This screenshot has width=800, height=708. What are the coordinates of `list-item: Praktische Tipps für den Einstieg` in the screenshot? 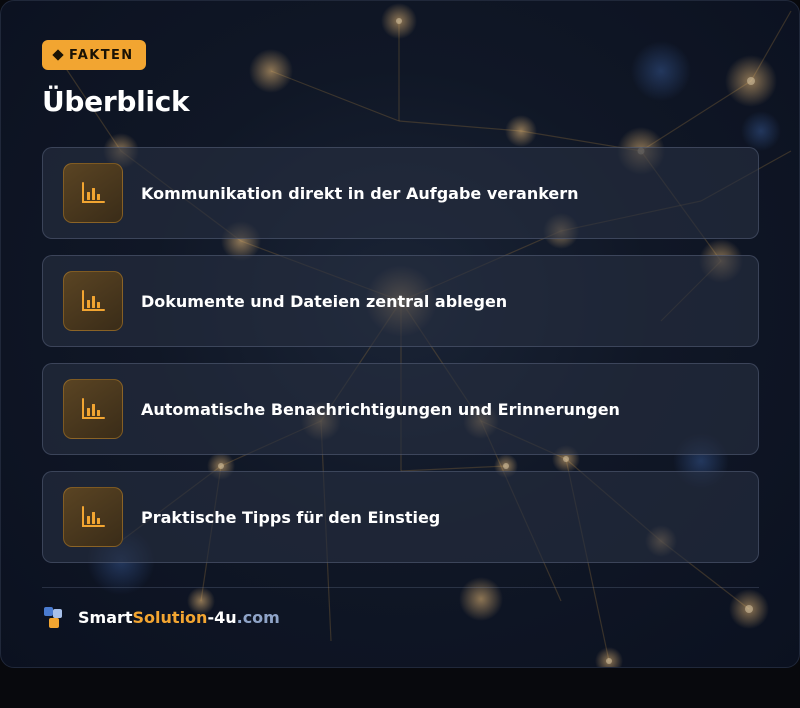 It's located at (400, 517).